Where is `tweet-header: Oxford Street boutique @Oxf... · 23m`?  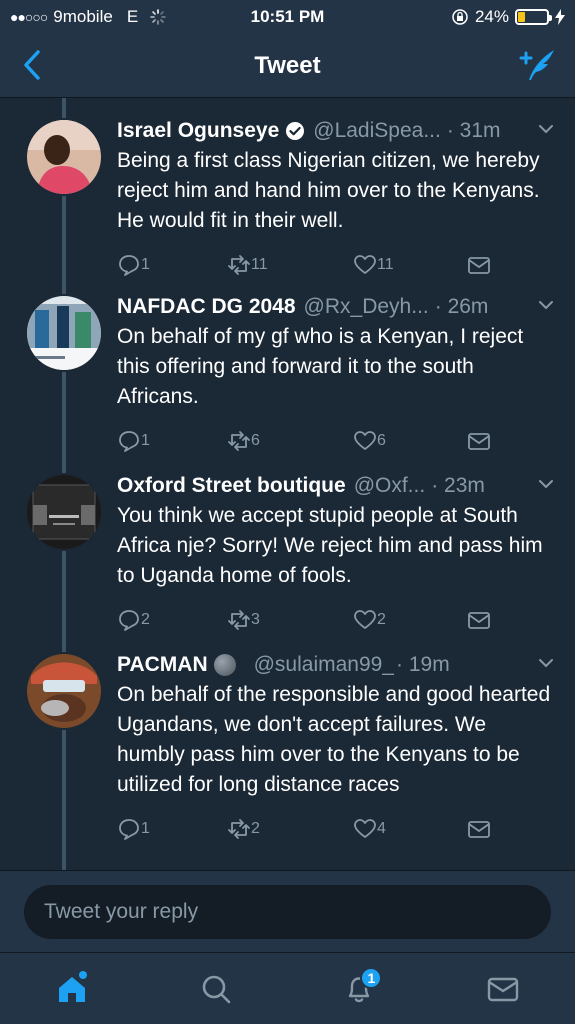
tweet-header: Oxford Street boutique @Oxf... · 23m is located at coordinates (336, 486).